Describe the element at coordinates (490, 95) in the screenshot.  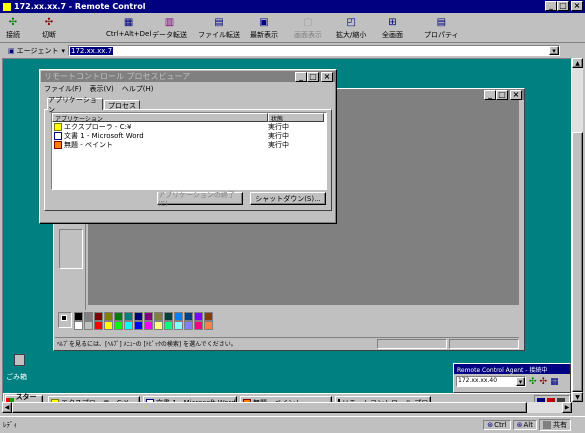
I see `paint-minimize-button: _` at that location.